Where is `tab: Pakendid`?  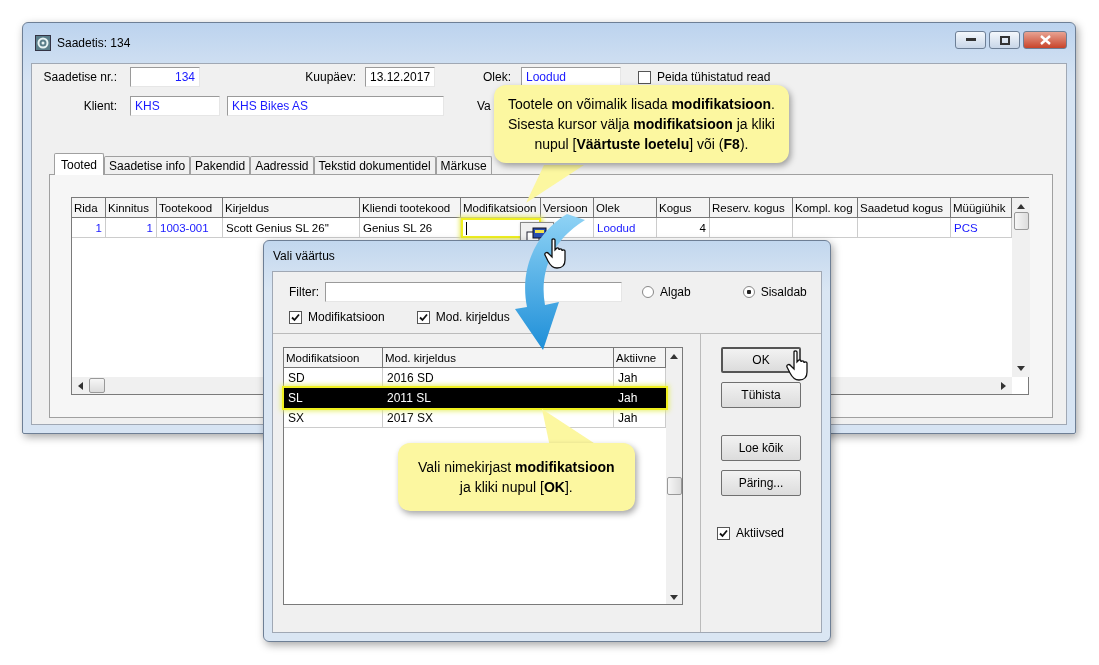 tab: Pakendid is located at coordinates (220, 165).